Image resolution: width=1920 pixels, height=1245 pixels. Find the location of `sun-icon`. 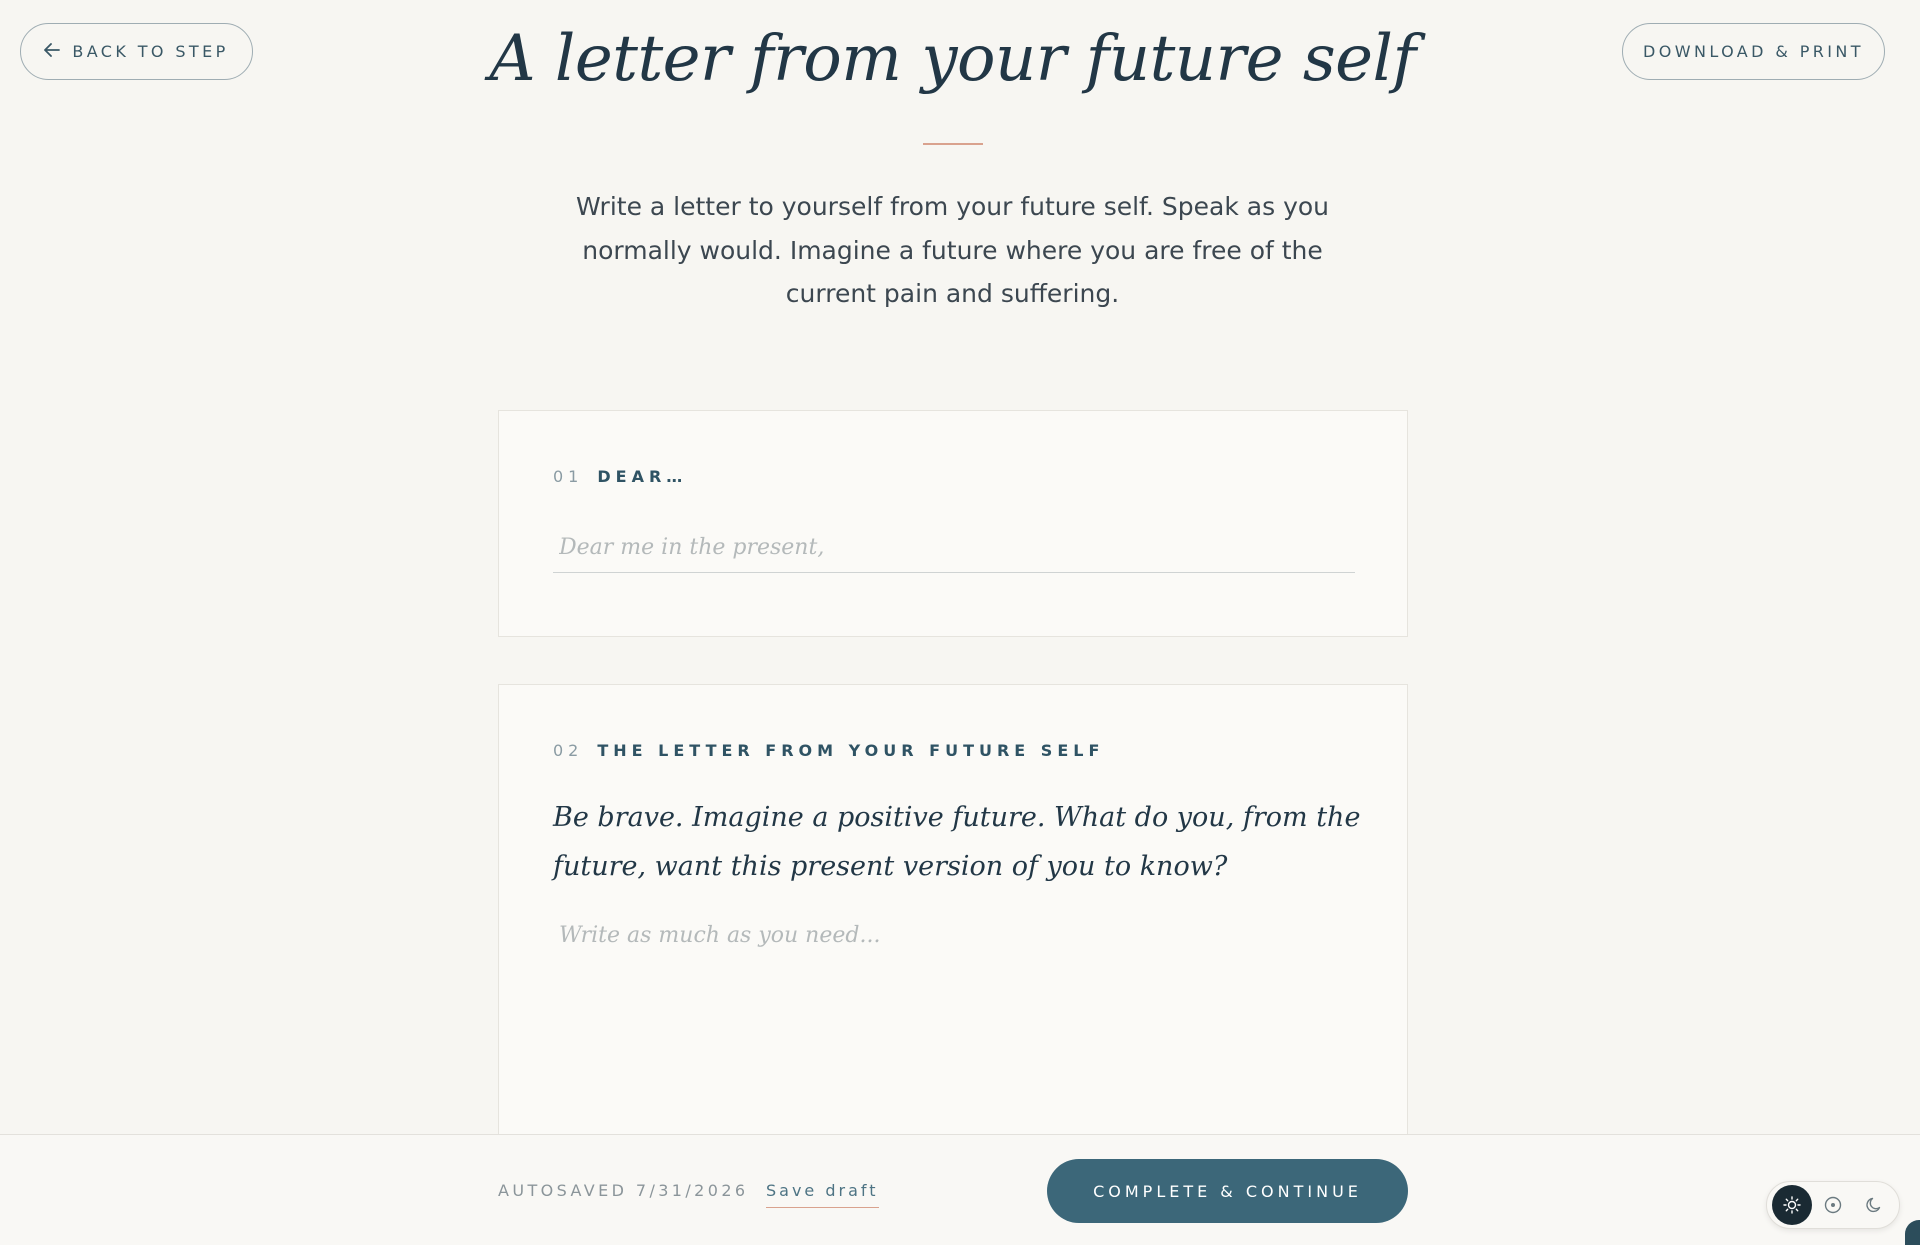

sun-icon is located at coordinates (1791, 1205).